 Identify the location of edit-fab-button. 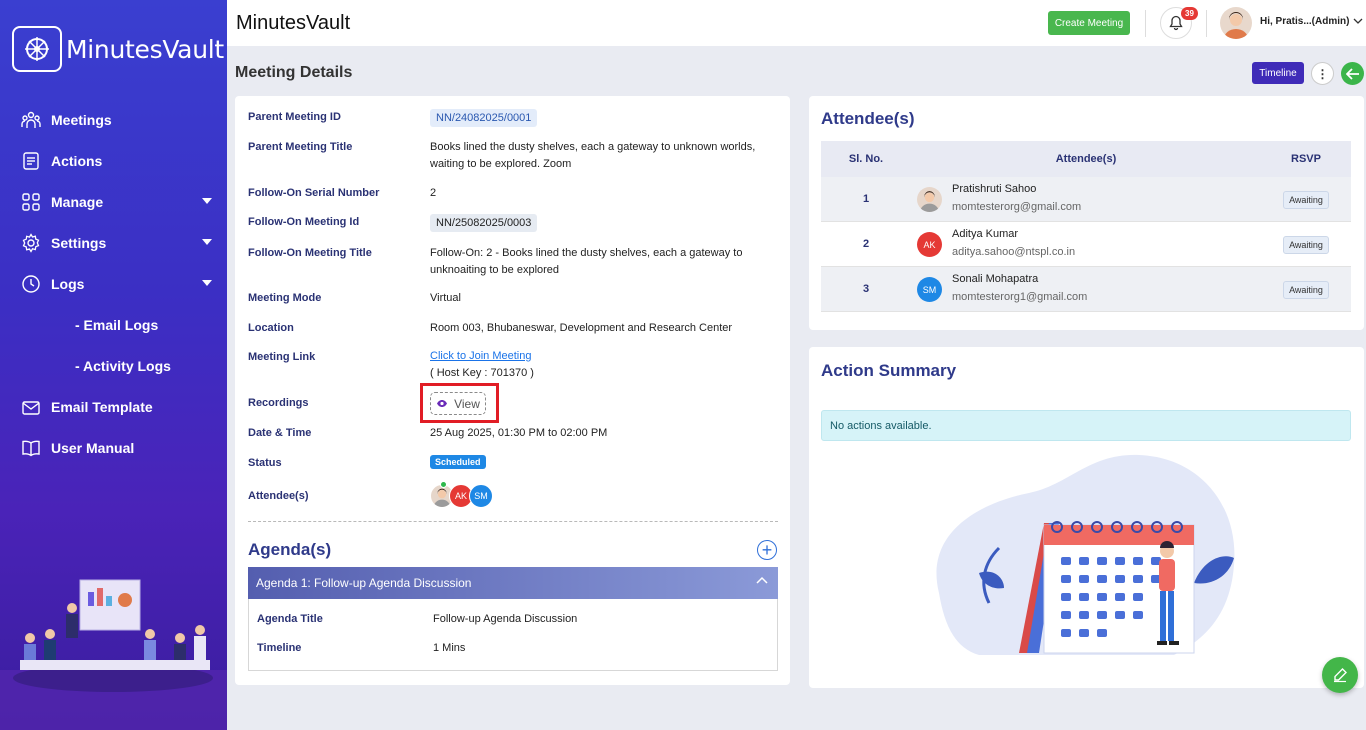
(1340, 675).